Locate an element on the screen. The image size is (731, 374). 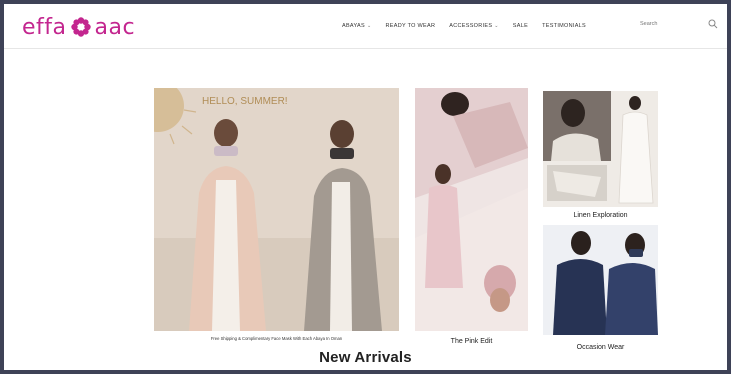
pink-edit-image is located at coordinates (471, 209).